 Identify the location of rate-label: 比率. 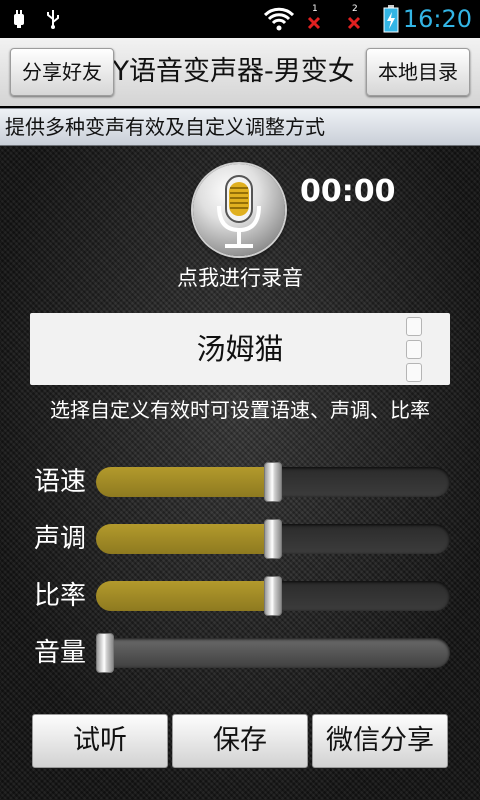
(60, 596).